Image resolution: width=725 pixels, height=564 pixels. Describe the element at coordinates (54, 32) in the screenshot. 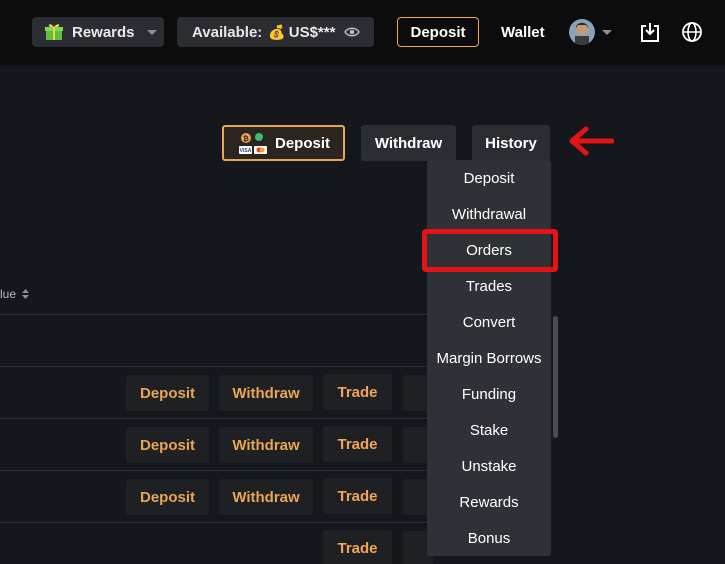

I see `gift-icon` at that location.